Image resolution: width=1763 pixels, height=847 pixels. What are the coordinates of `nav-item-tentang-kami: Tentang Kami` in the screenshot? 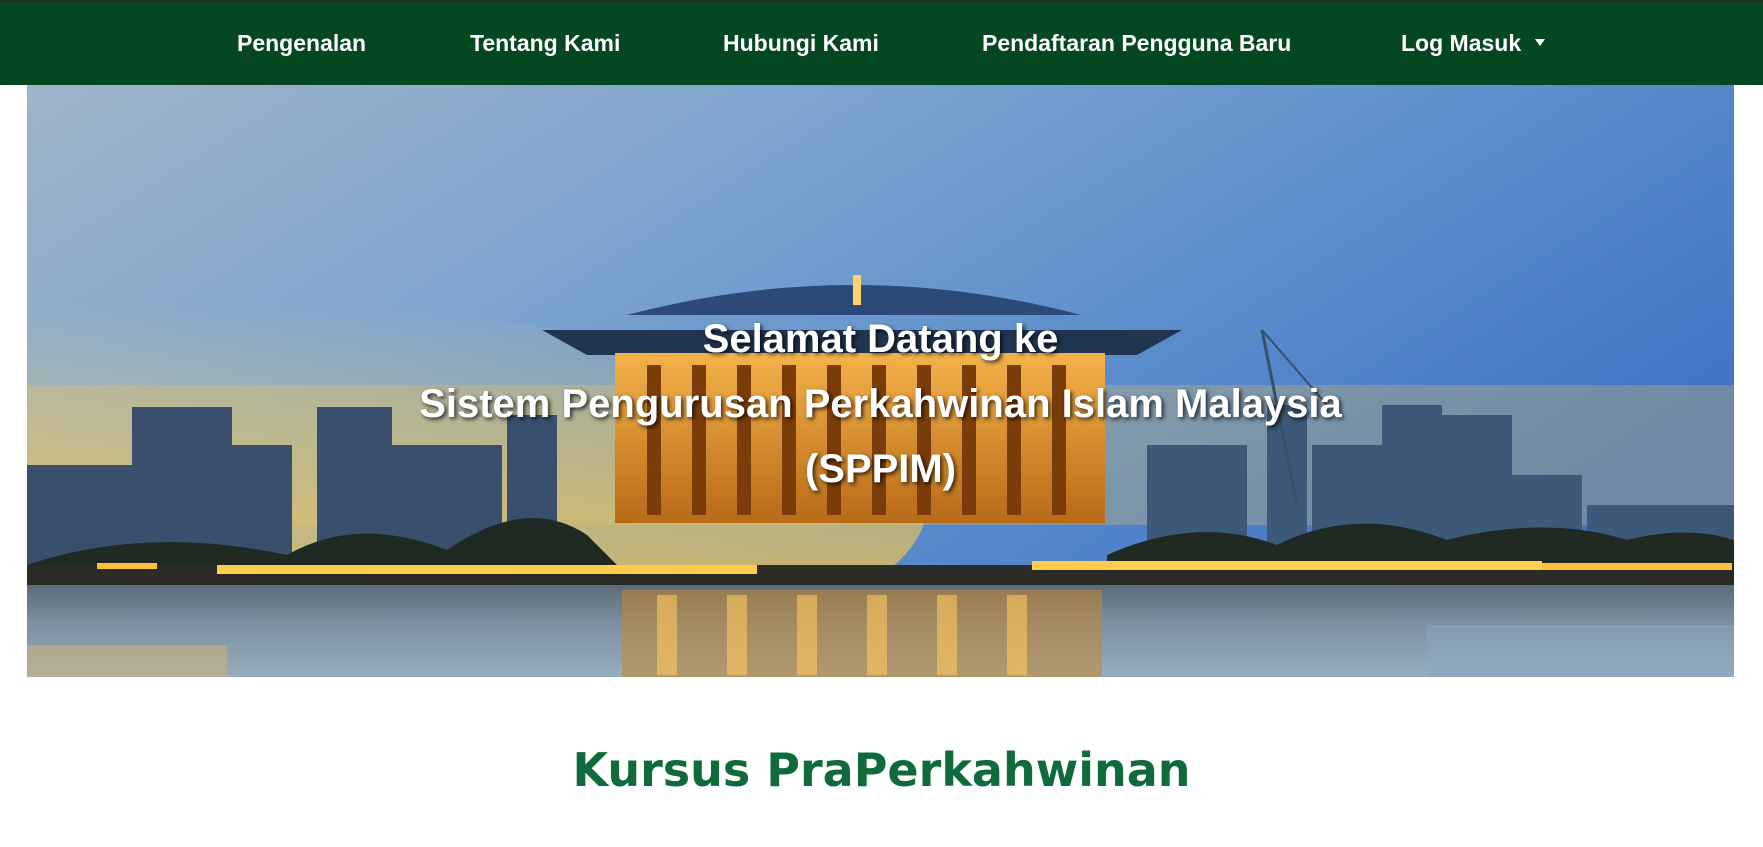 It's located at (545, 43).